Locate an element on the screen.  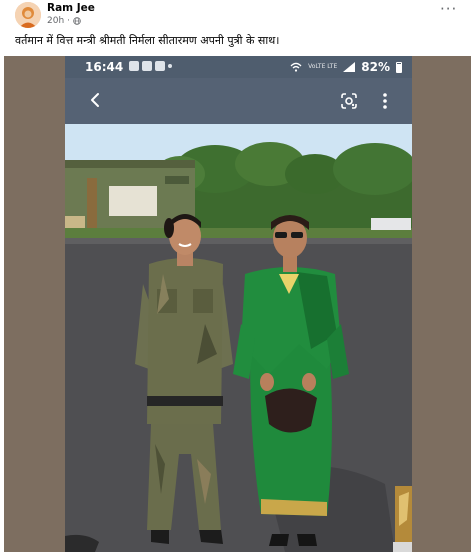
notification-icons is located at coordinates (150, 66).